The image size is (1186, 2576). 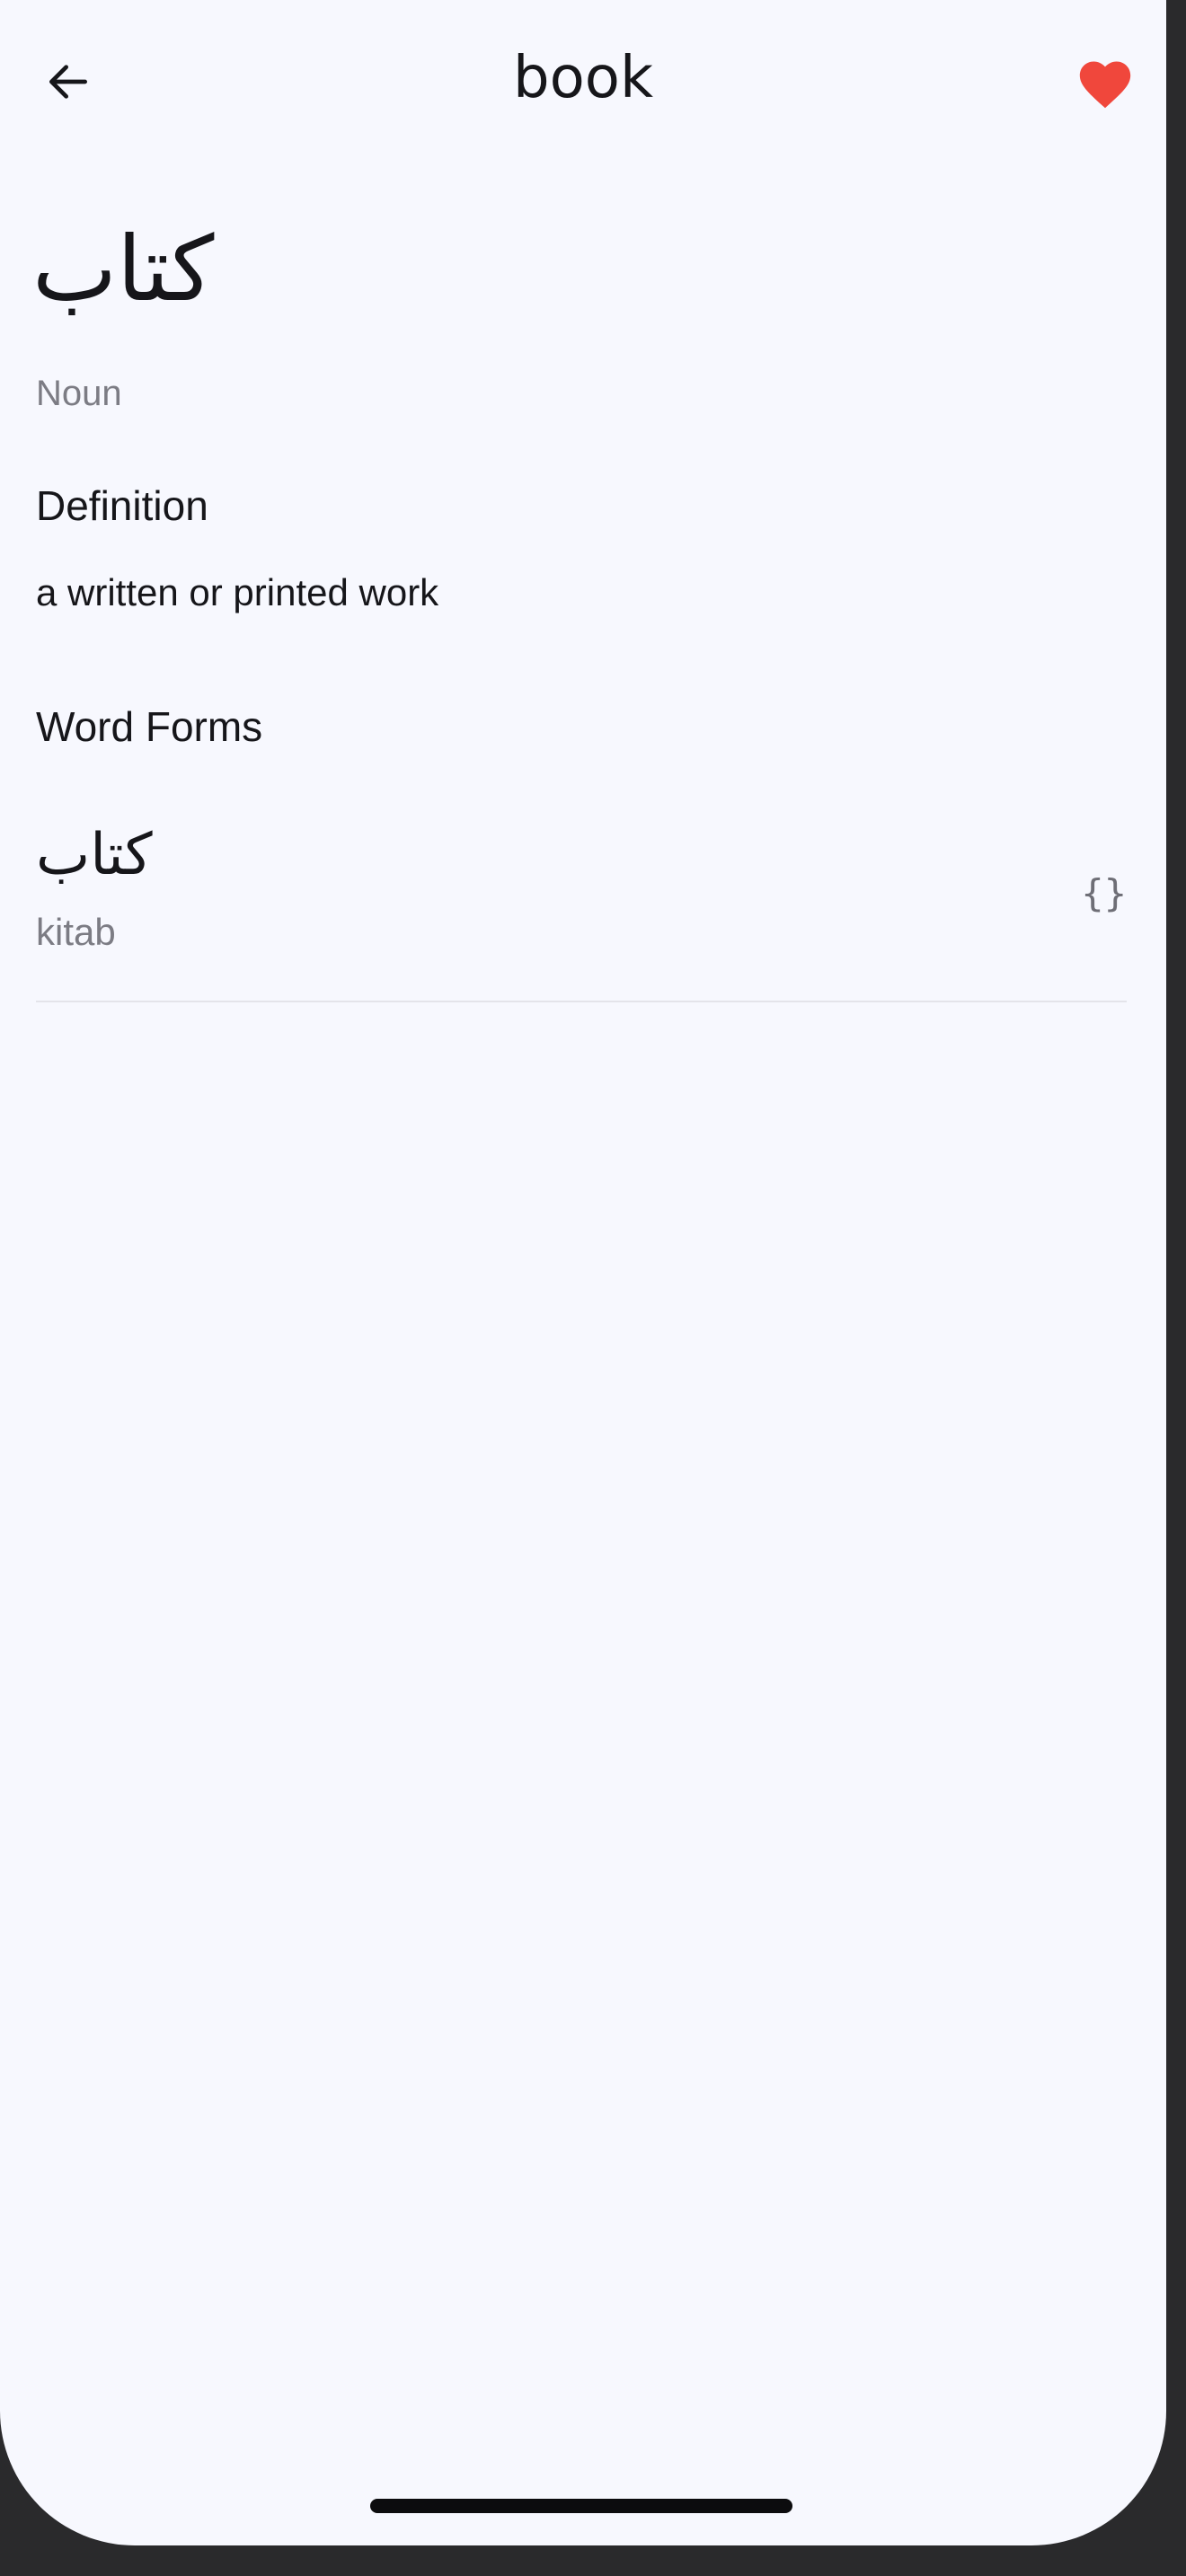 I want to click on word-form-item: كتاب kitab {}, so click(x=581, y=909).